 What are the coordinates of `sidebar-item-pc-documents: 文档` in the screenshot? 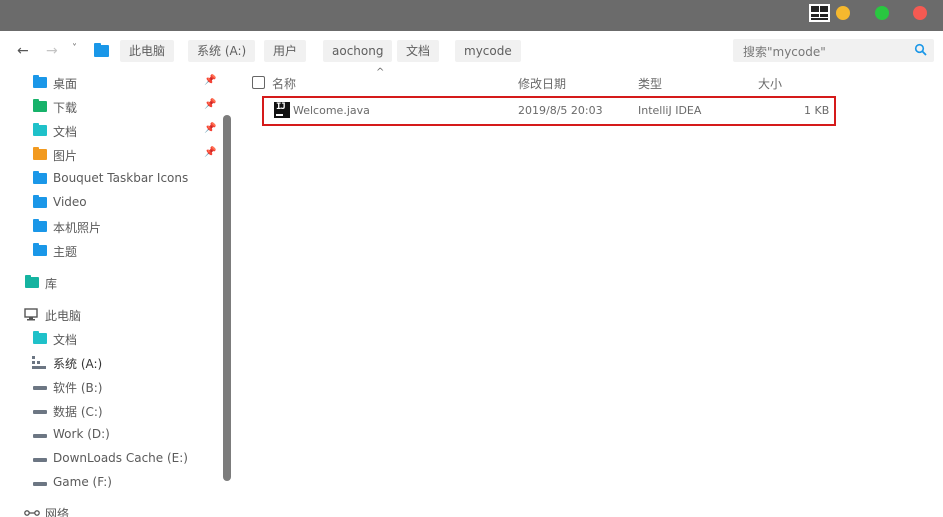 It's located at (110, 339).